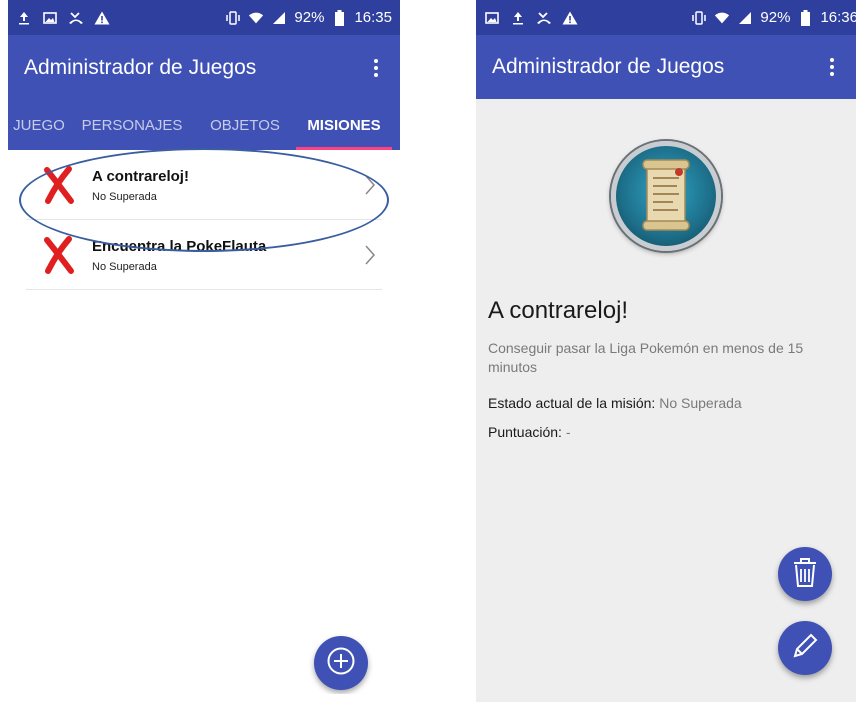 The width and height of the screenshot is (856, 702). I want to click on add-mission-button, so click(341, 663).